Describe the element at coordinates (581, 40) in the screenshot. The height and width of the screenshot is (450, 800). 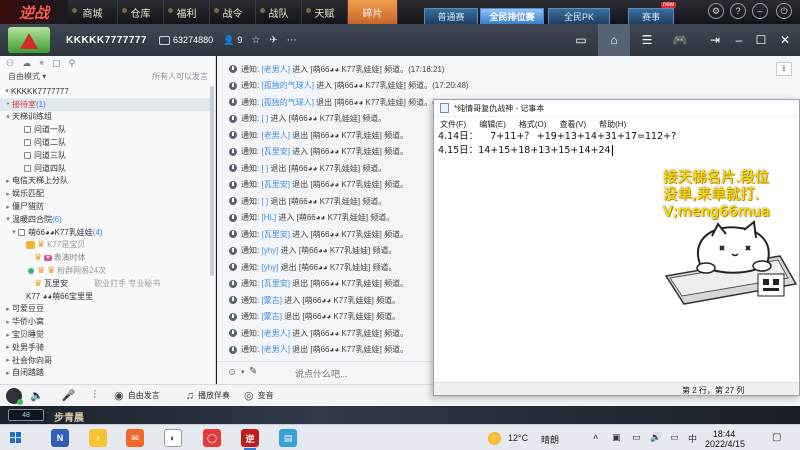
I see `video-icon: ▭` at that location.